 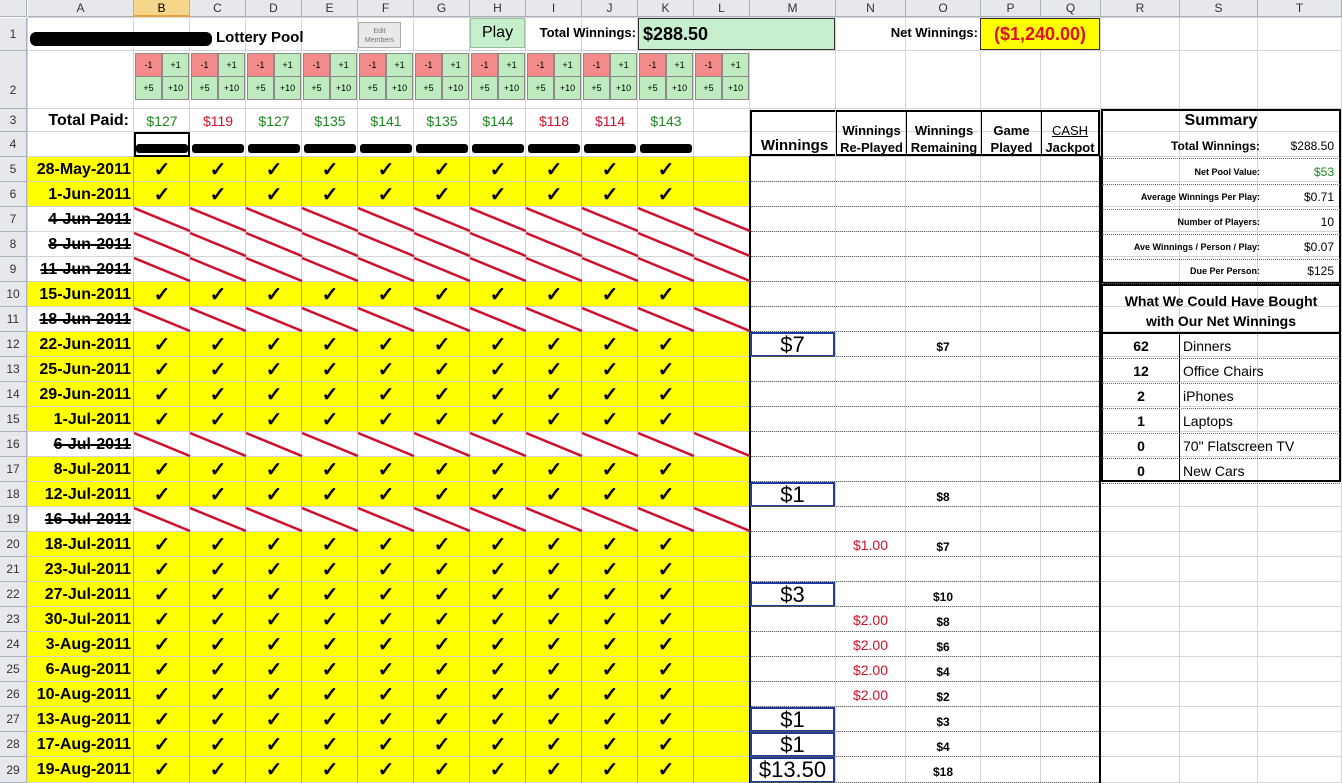 I want to click on column-header-o: O, so click(x=943, y=8).